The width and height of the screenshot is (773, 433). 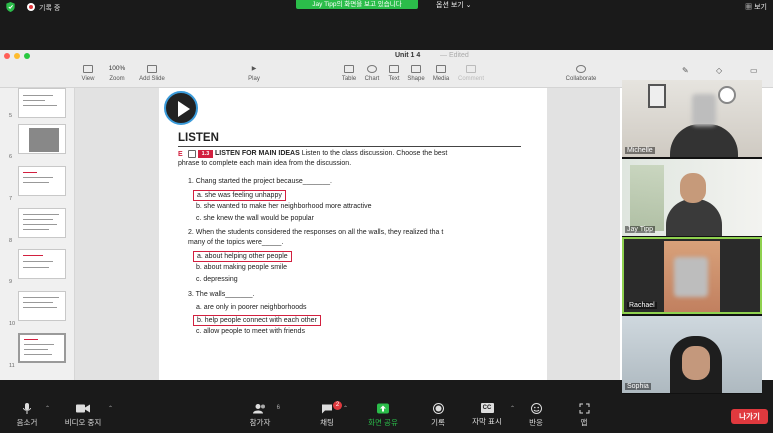 What do you see at coordinates (394, 79) in the screenshot?
I see `text-label: Text` at bounding box center [394, 79].